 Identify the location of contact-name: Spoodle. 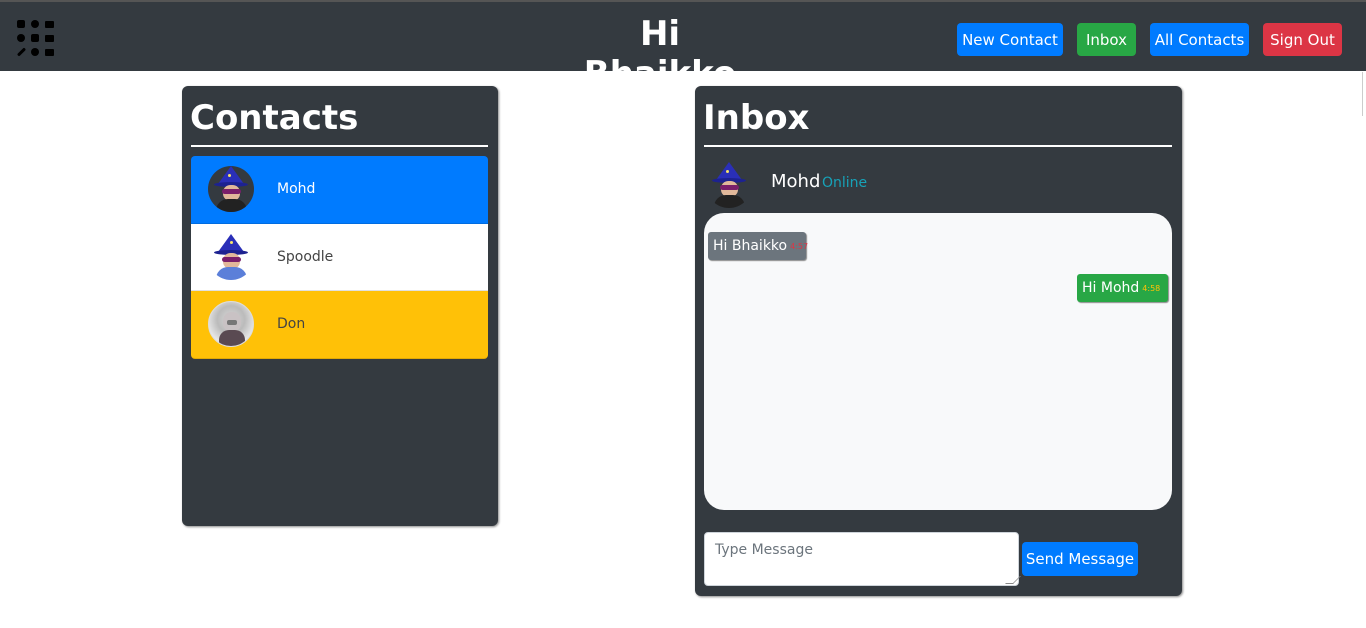
(305, 256).